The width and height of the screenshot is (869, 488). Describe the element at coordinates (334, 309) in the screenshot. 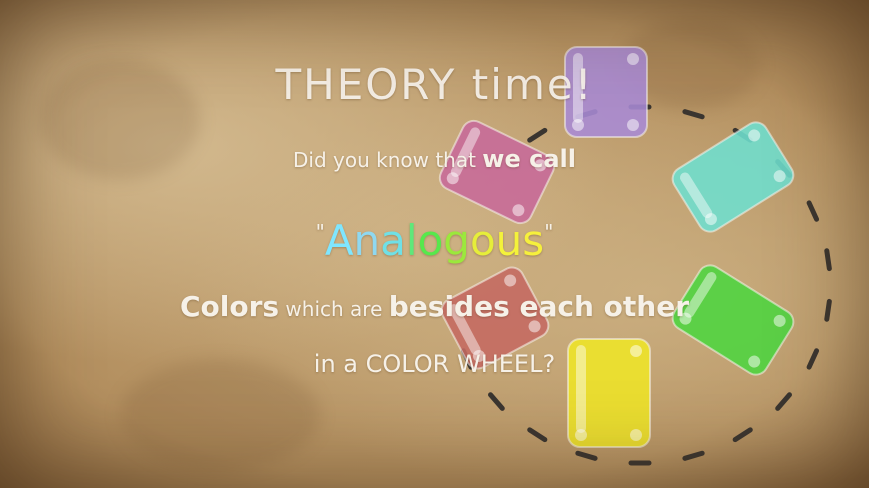

I see `definition-word-which-are: which are` at that location.